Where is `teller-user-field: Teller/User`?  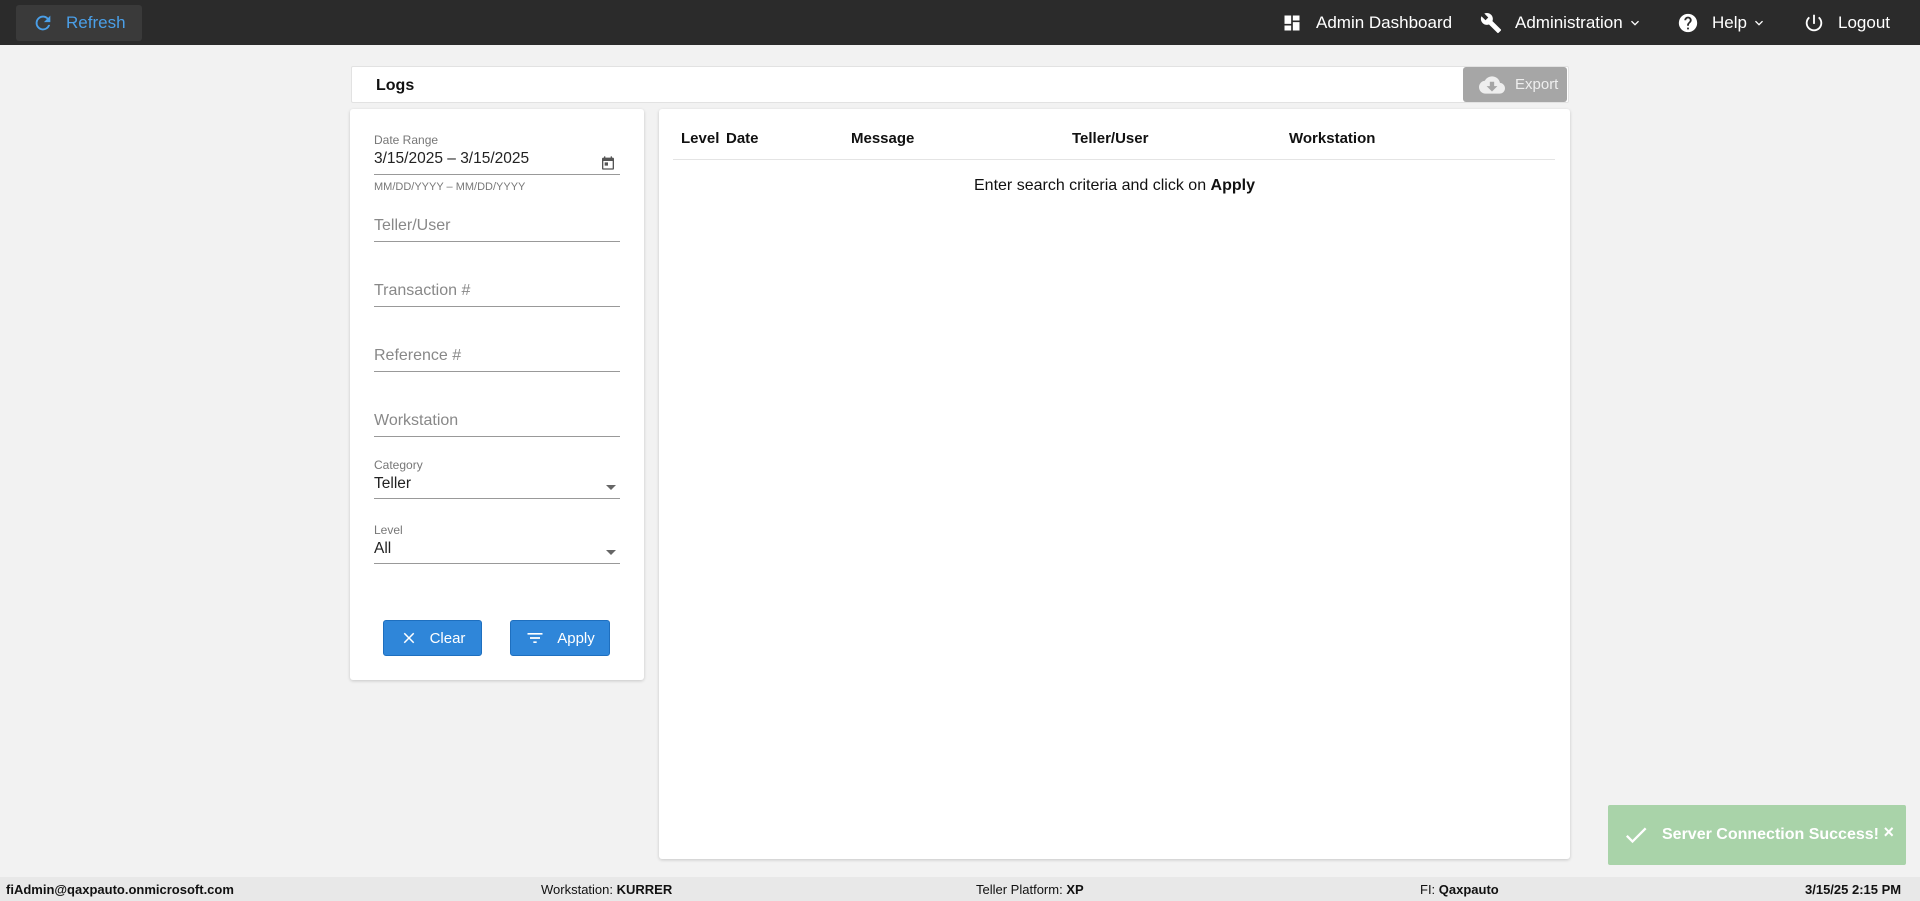 teller-user-field: Teller/User is located at coordinates (497, 229).